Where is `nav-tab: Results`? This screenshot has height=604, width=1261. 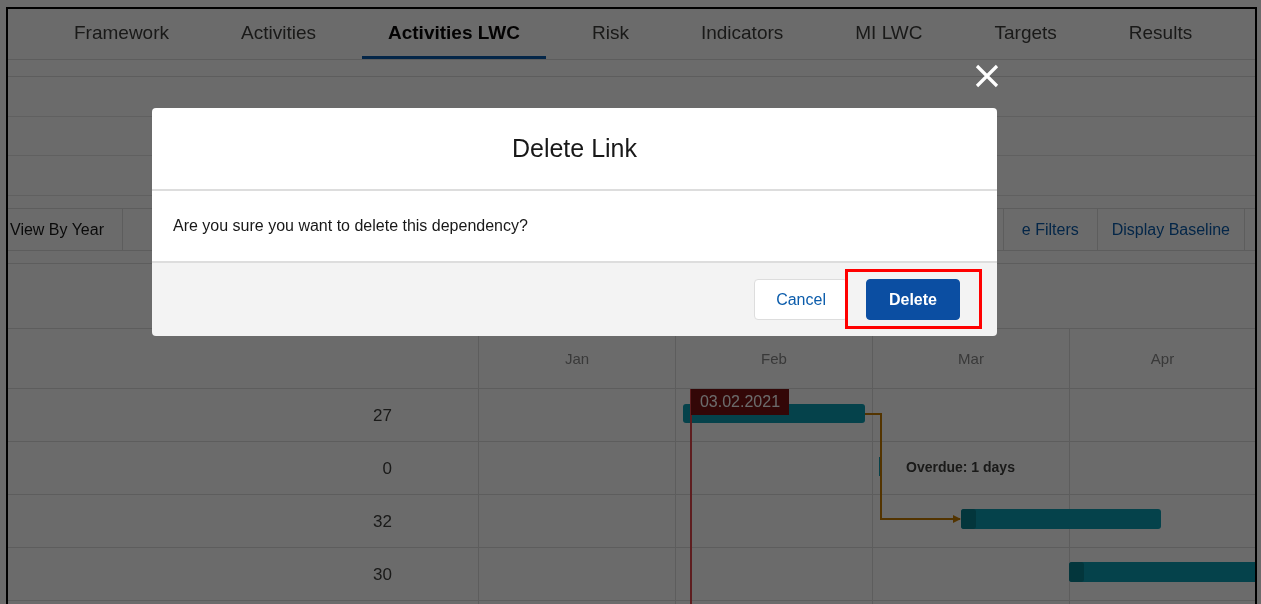
nav-tab: Results is located at coordinates (1160, 34).